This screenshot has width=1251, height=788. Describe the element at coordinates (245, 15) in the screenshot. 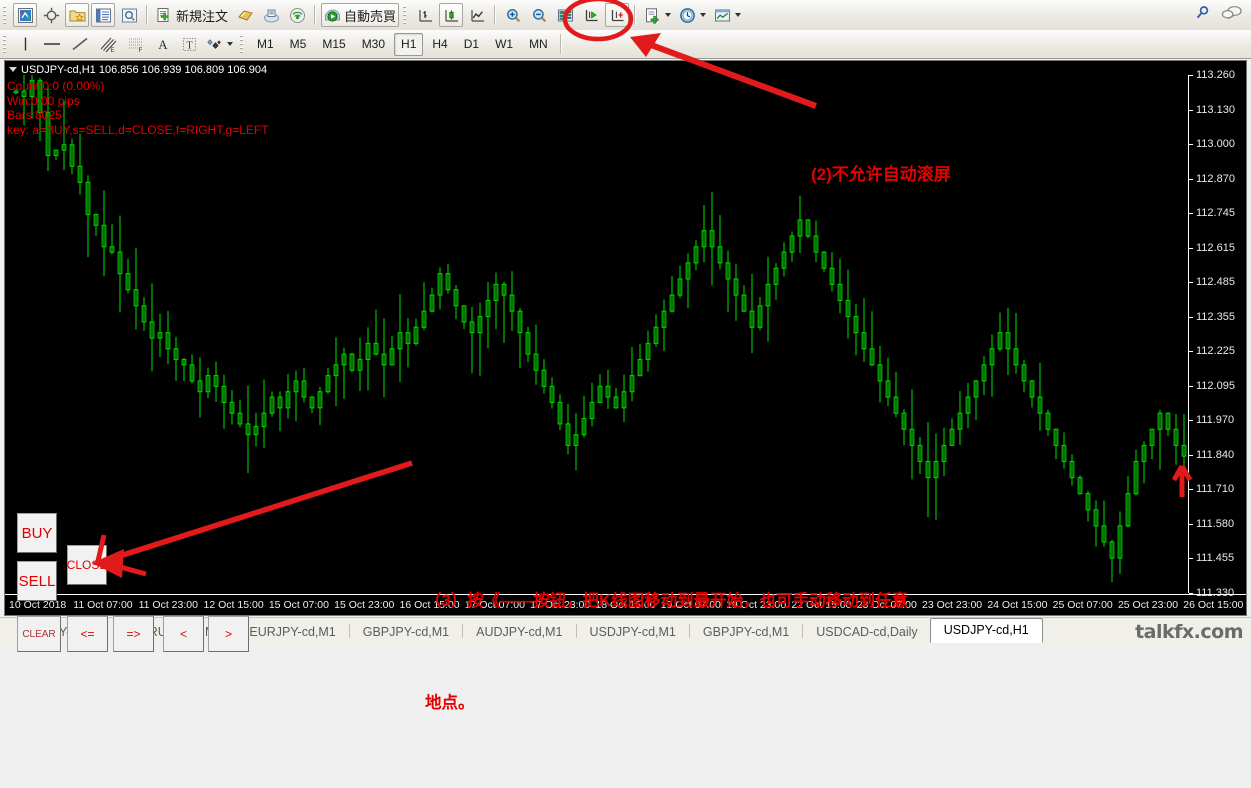

I see `expert-advisors-icon` at that location.